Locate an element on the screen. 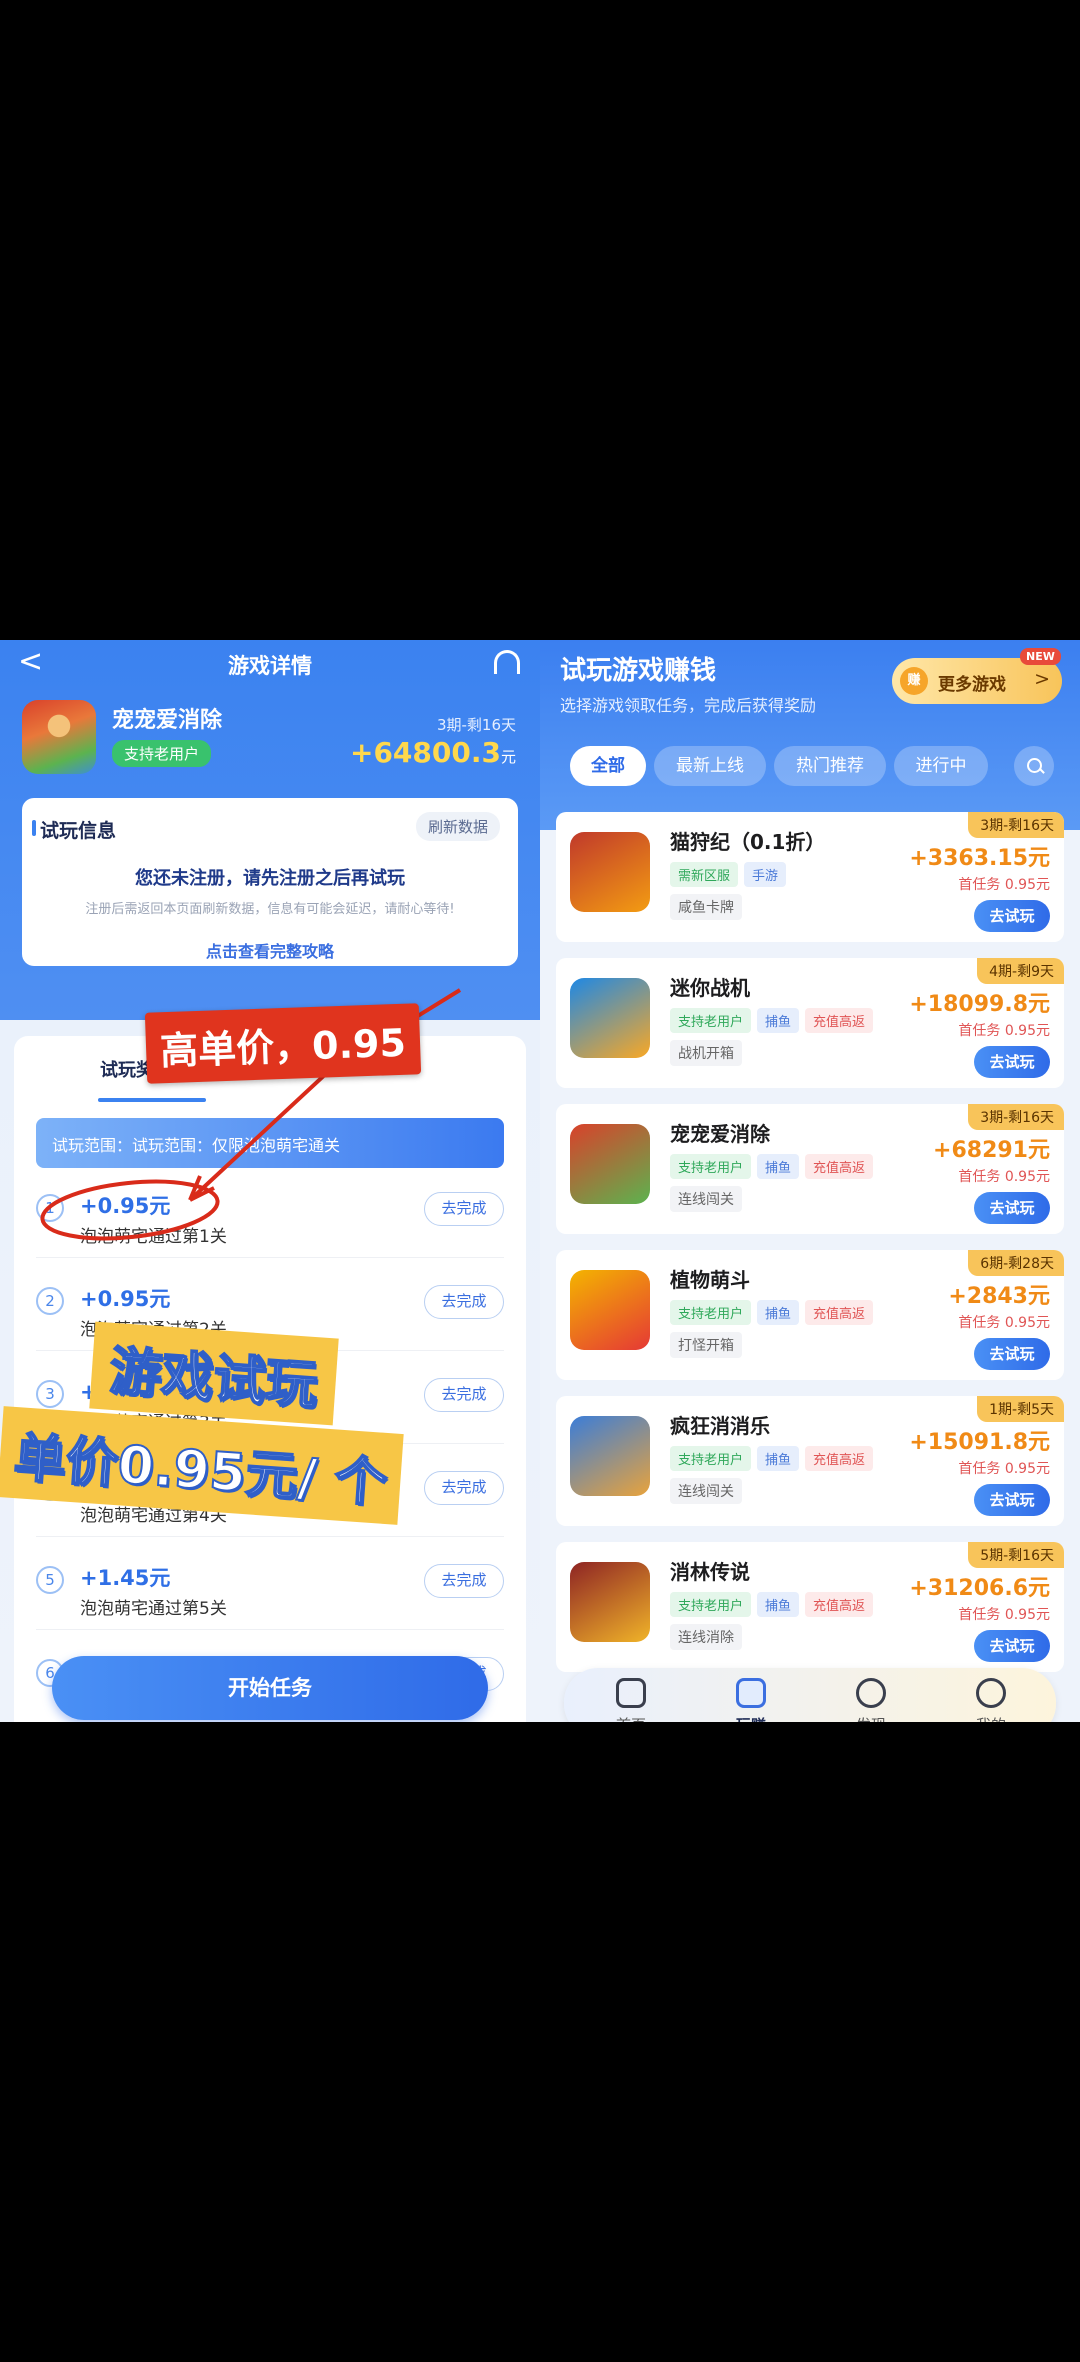  refresh-data-button: 刷新数据 is located at coordinates (457, 826).